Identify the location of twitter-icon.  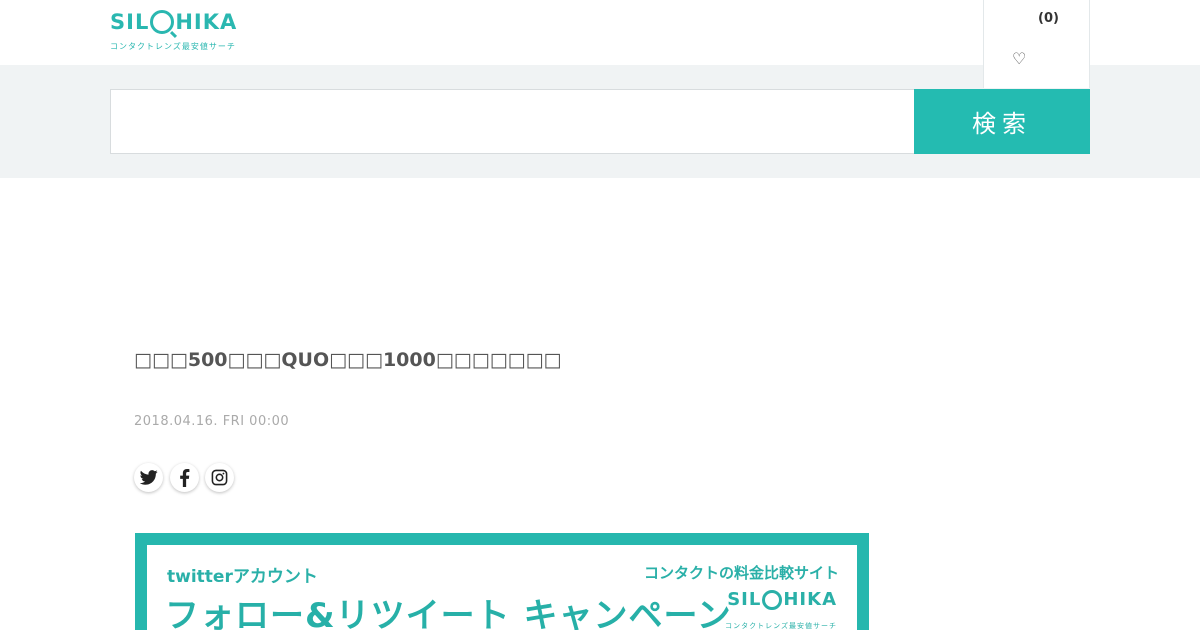
(148, 477).